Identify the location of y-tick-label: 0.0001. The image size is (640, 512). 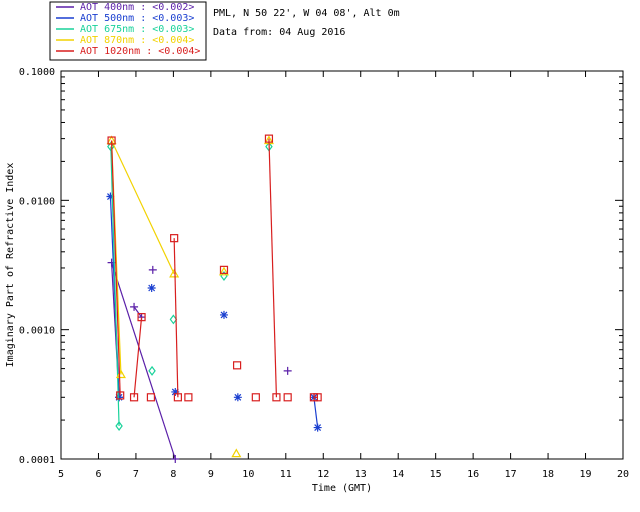
(37, 460).